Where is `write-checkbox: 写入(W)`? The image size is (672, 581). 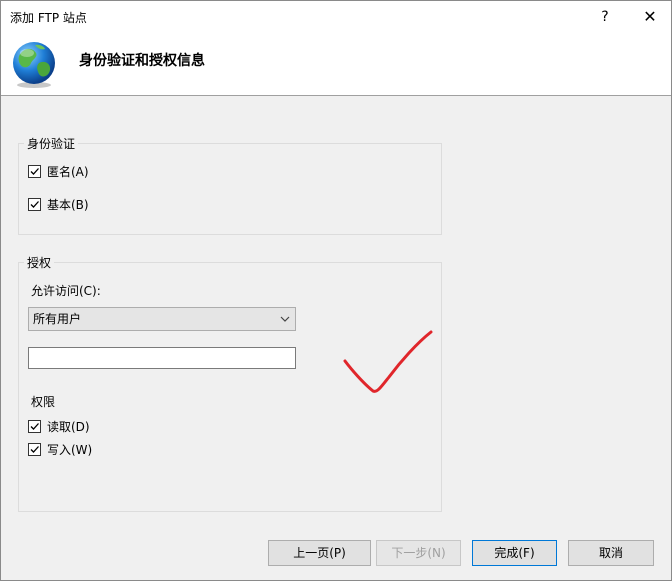 write-checkbox: 写入(W) is located at coordinates (60, 449).